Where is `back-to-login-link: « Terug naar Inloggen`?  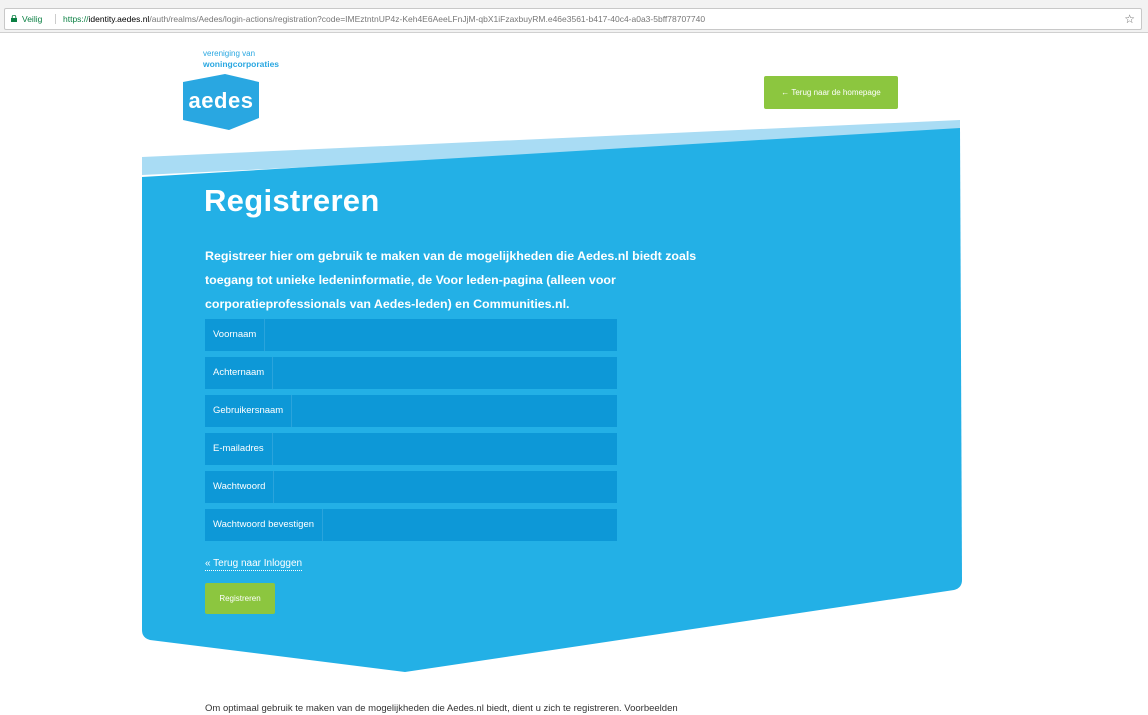 back-to-login-link: « Terug naar Inloggen is located at coordinates (254, 564).